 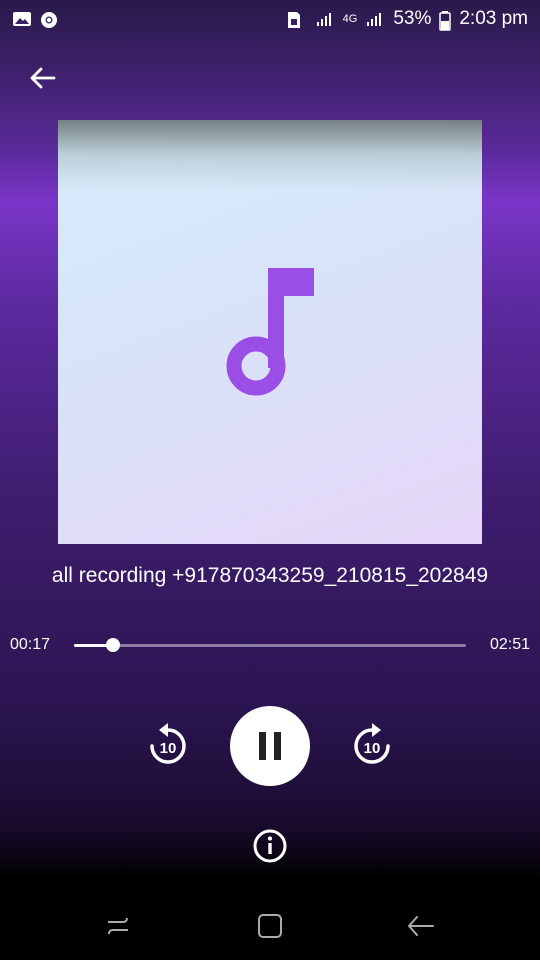 I want to click on gallery-icon, so click(x=22, y=19).